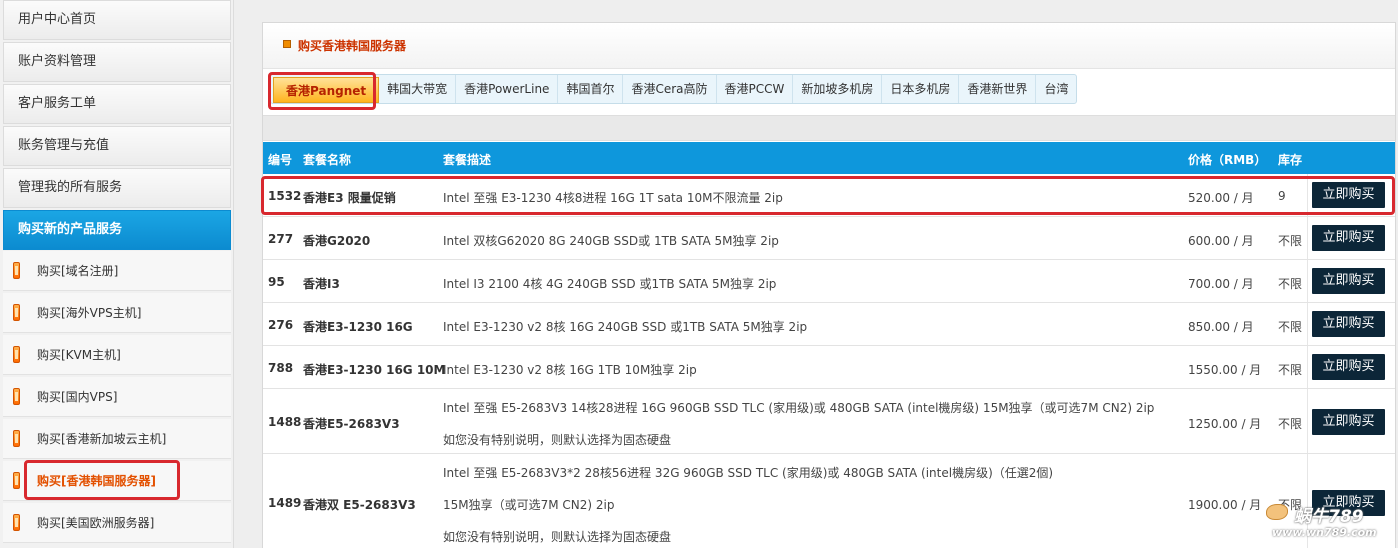  I want to click on tab-tw: 台湾, so click(1056, 89).